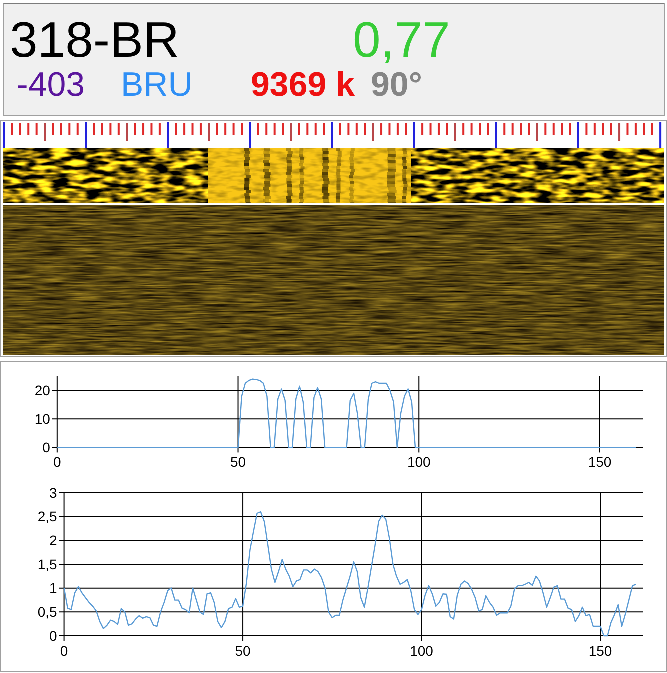 The width and height of the screenshot is (667, 673). I want to click on bearing-value: 90°, so click(396, 85).